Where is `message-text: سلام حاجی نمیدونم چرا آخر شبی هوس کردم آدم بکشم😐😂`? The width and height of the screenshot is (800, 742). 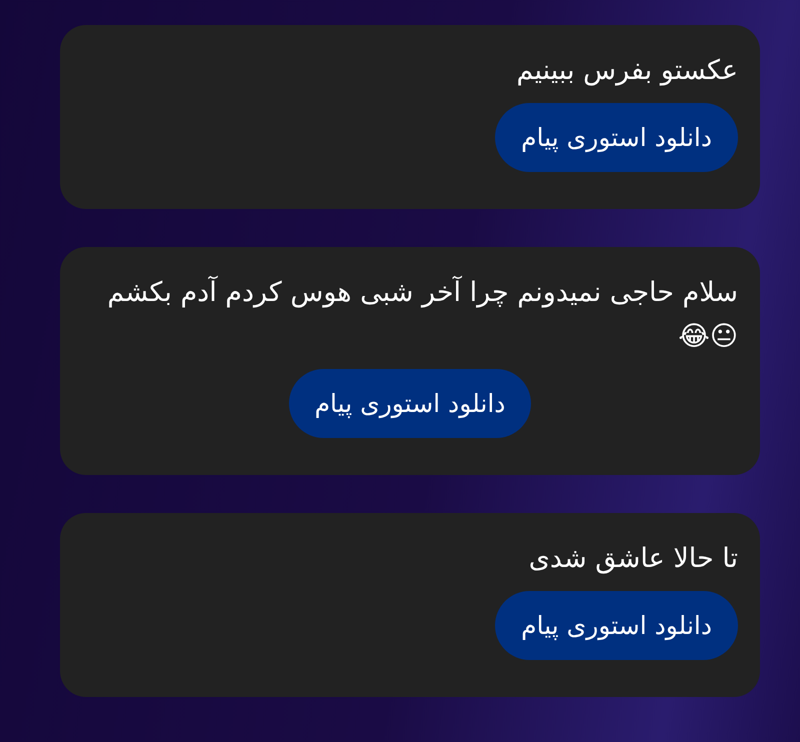 message-text: سلام حاجی نمیدونم چرا آخر شبی هوس کردم آدم بکشم😐😂 is located at coordinates (422, 314).